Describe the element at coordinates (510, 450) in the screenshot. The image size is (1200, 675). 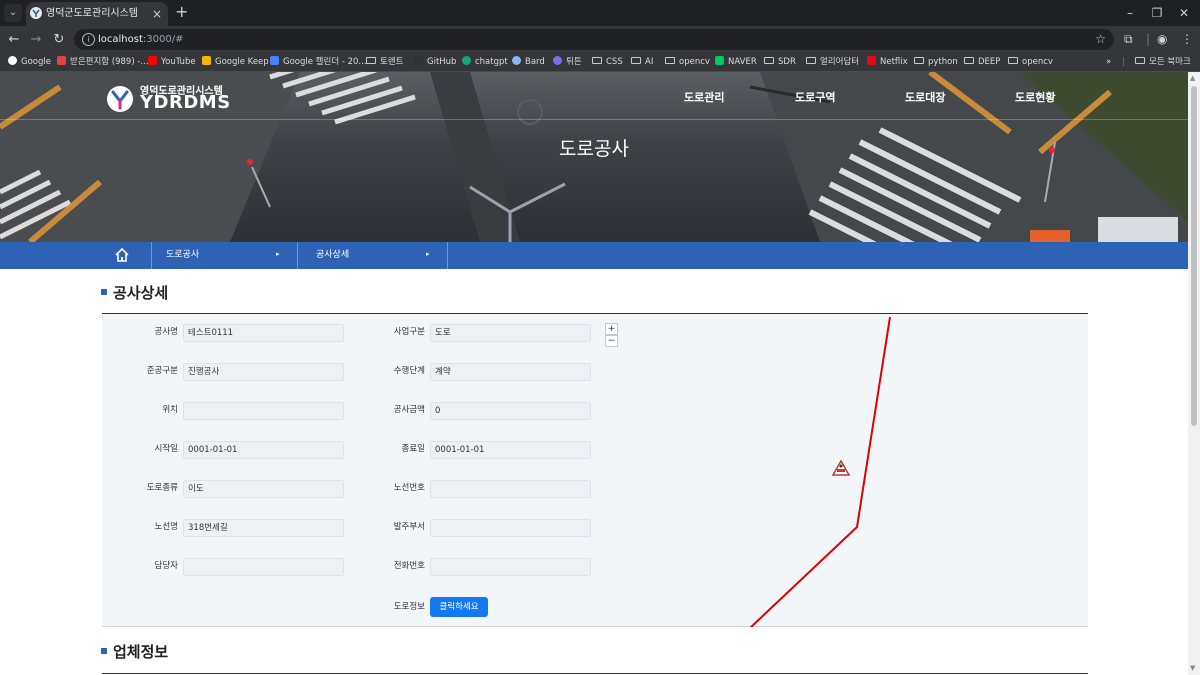
I see `field-end-date: 0001-01-01` at that location.